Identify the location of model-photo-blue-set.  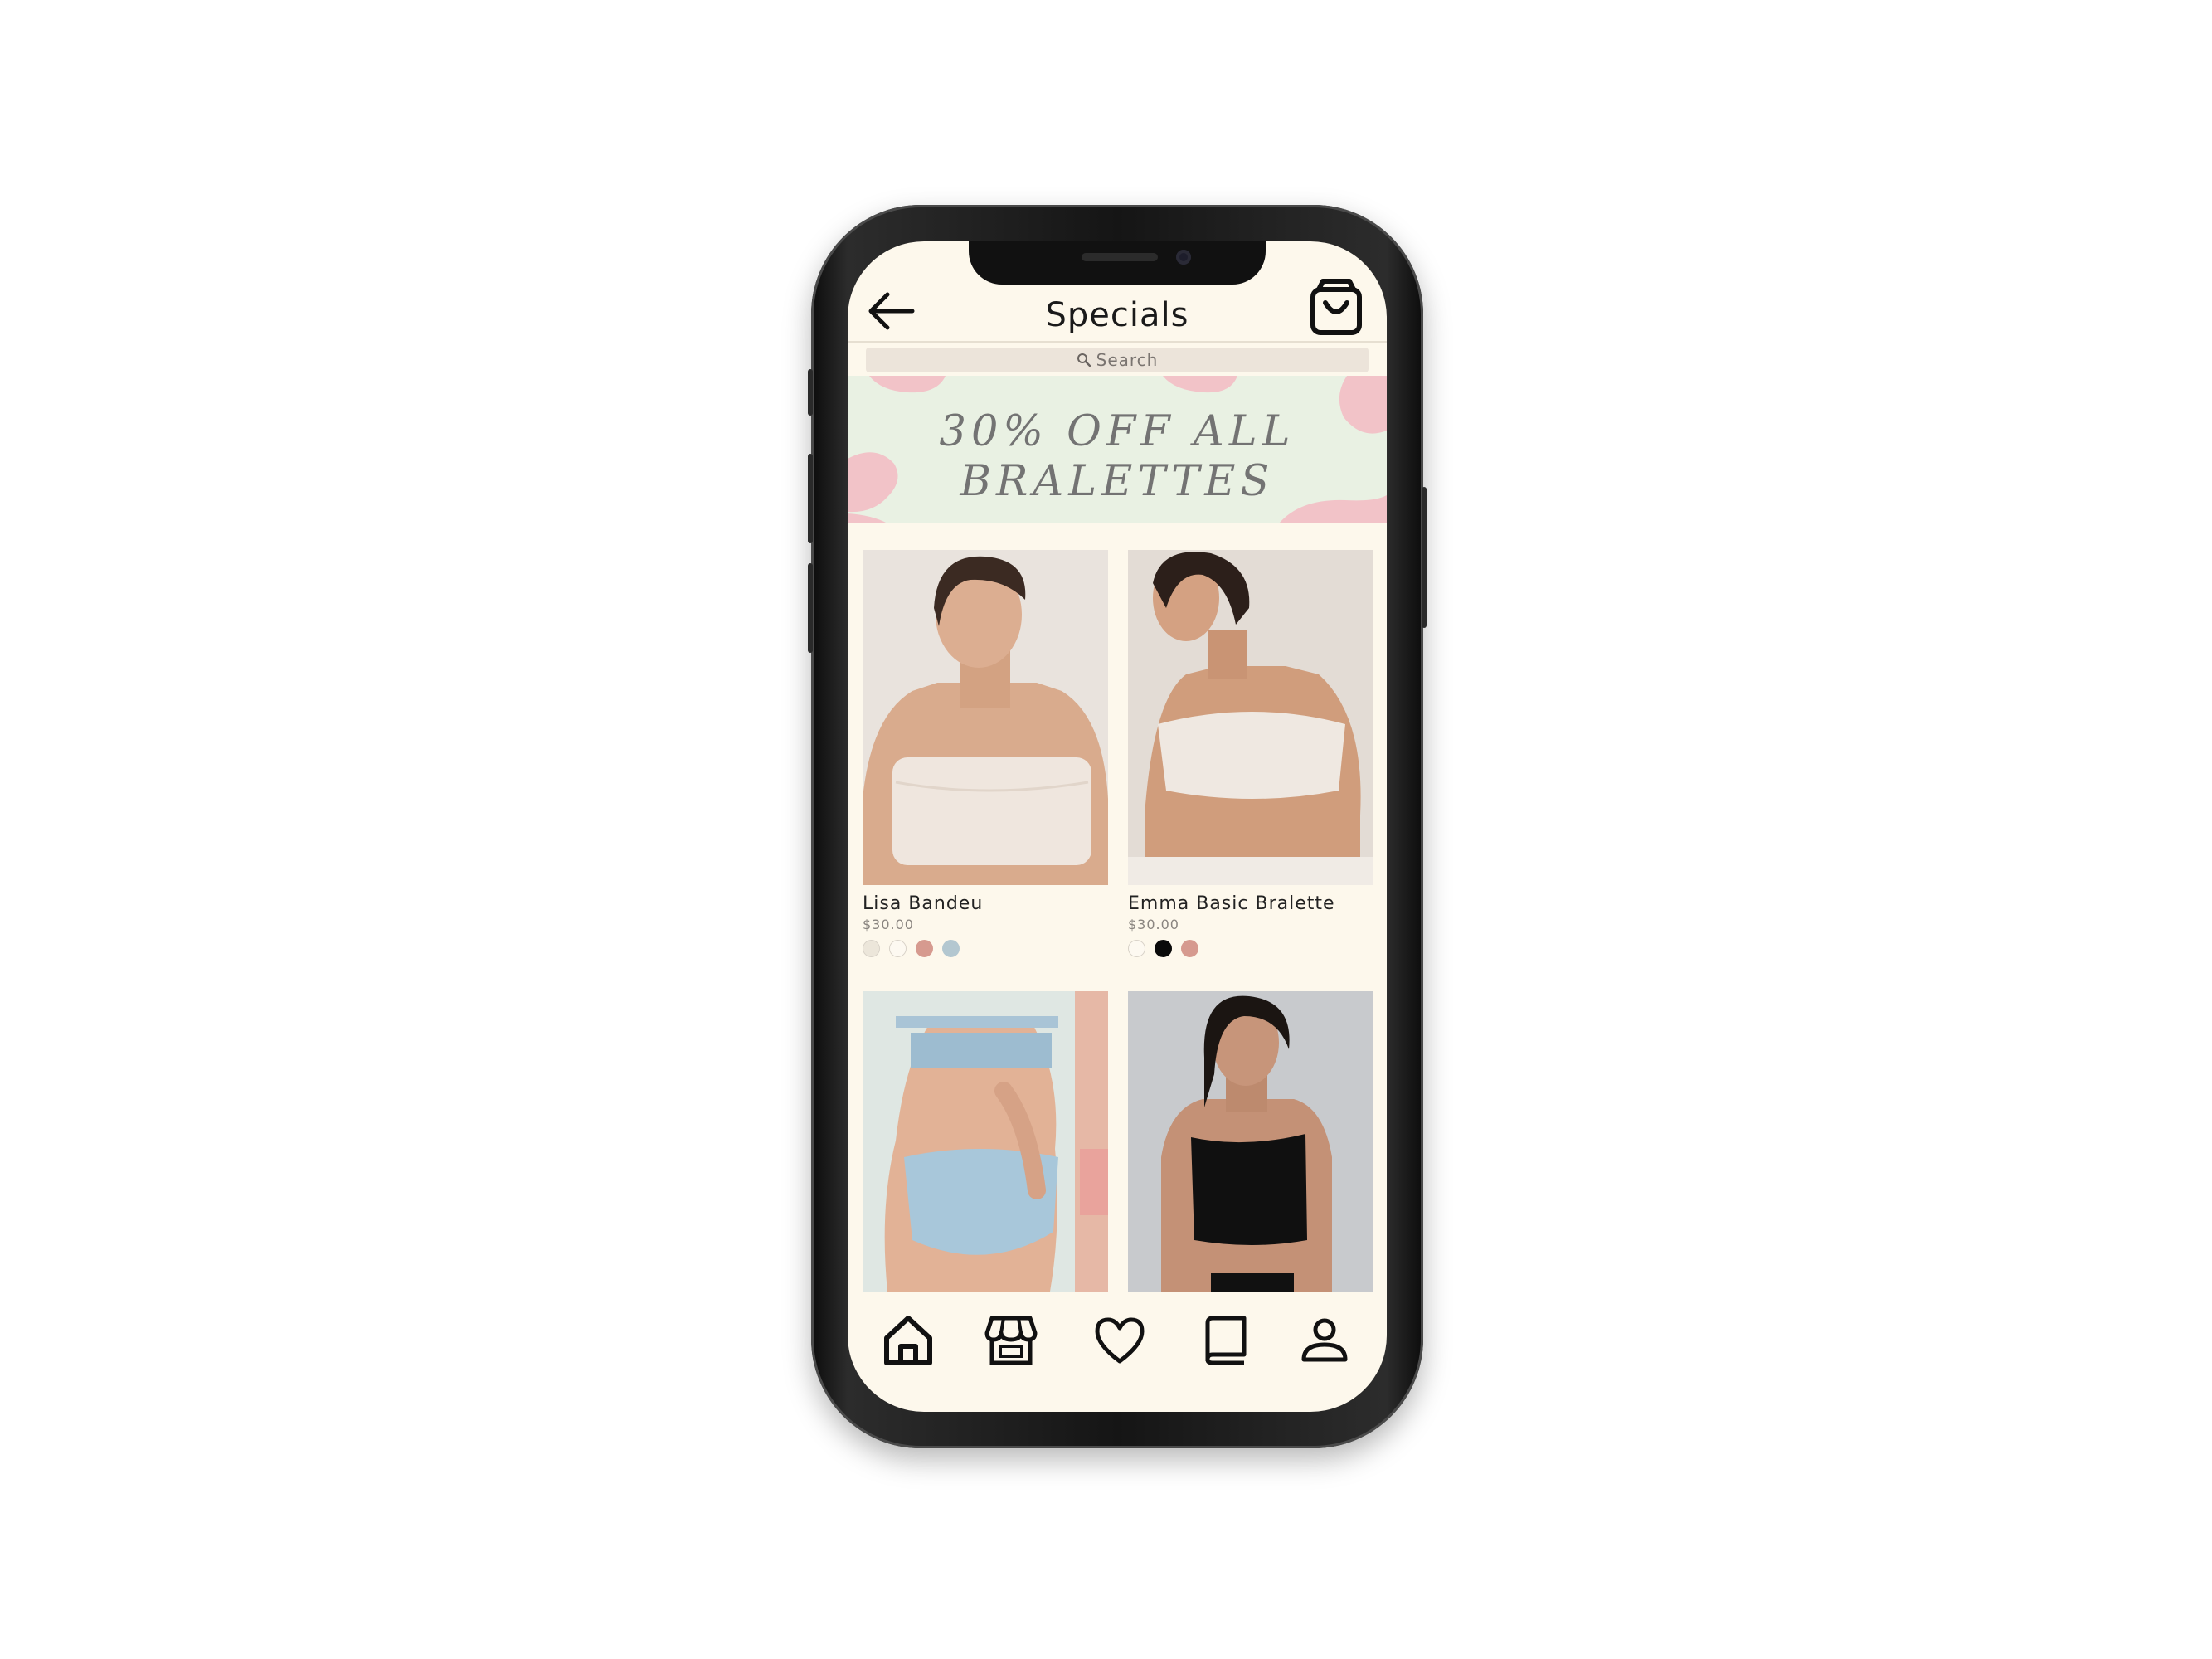
(986, 1141).